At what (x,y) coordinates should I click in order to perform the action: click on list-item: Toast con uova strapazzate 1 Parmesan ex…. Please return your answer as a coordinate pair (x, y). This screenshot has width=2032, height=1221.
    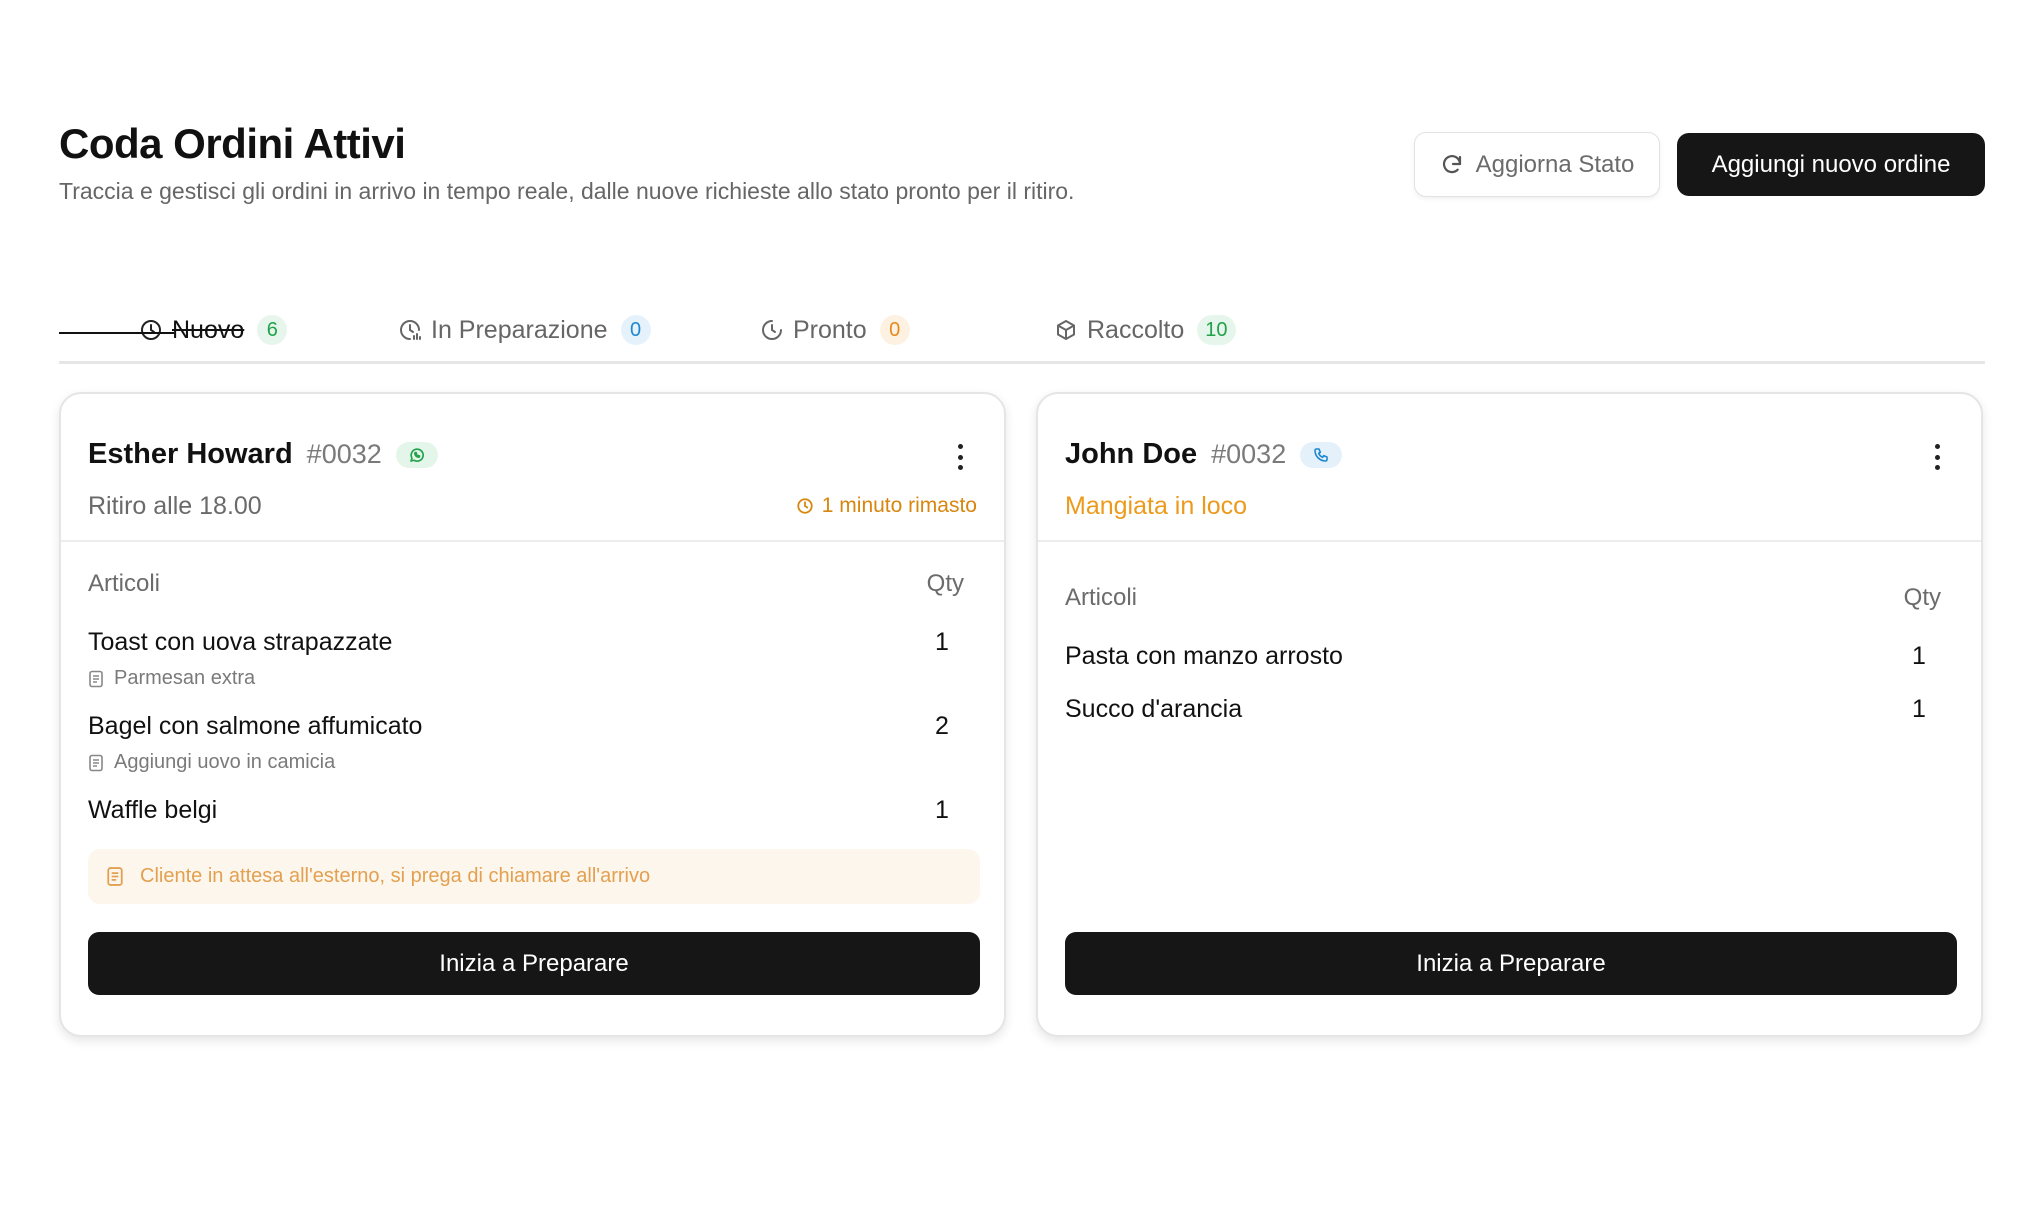
    Looking at the image, I should click on (520, 659).